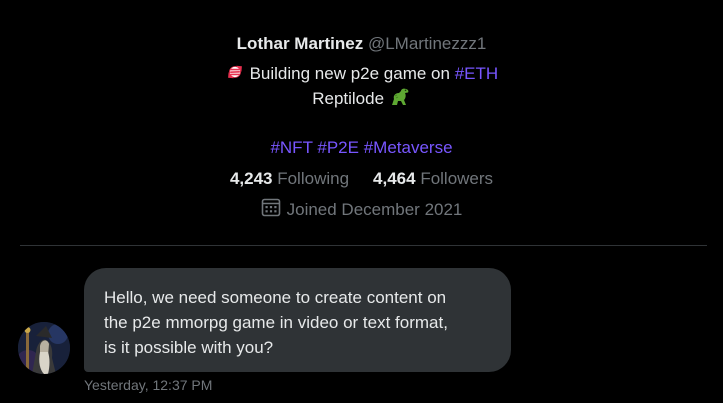  I want to click on profile-name-line: Lothar Martinez @LMartinezzz1, so click(361, 44).